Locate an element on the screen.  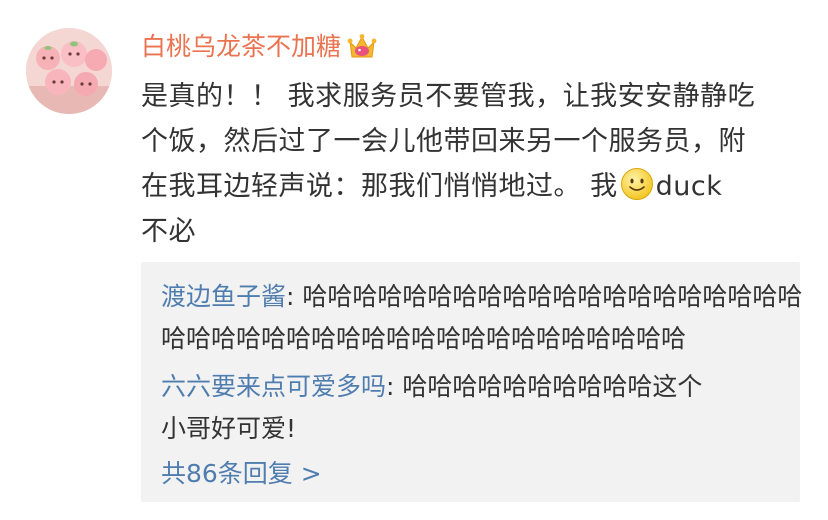
reply-line: 六六要来点可爱多吗: 哈哈哈哈哈哈哈哈哈哈这个 is located at coordinates (476, 387).